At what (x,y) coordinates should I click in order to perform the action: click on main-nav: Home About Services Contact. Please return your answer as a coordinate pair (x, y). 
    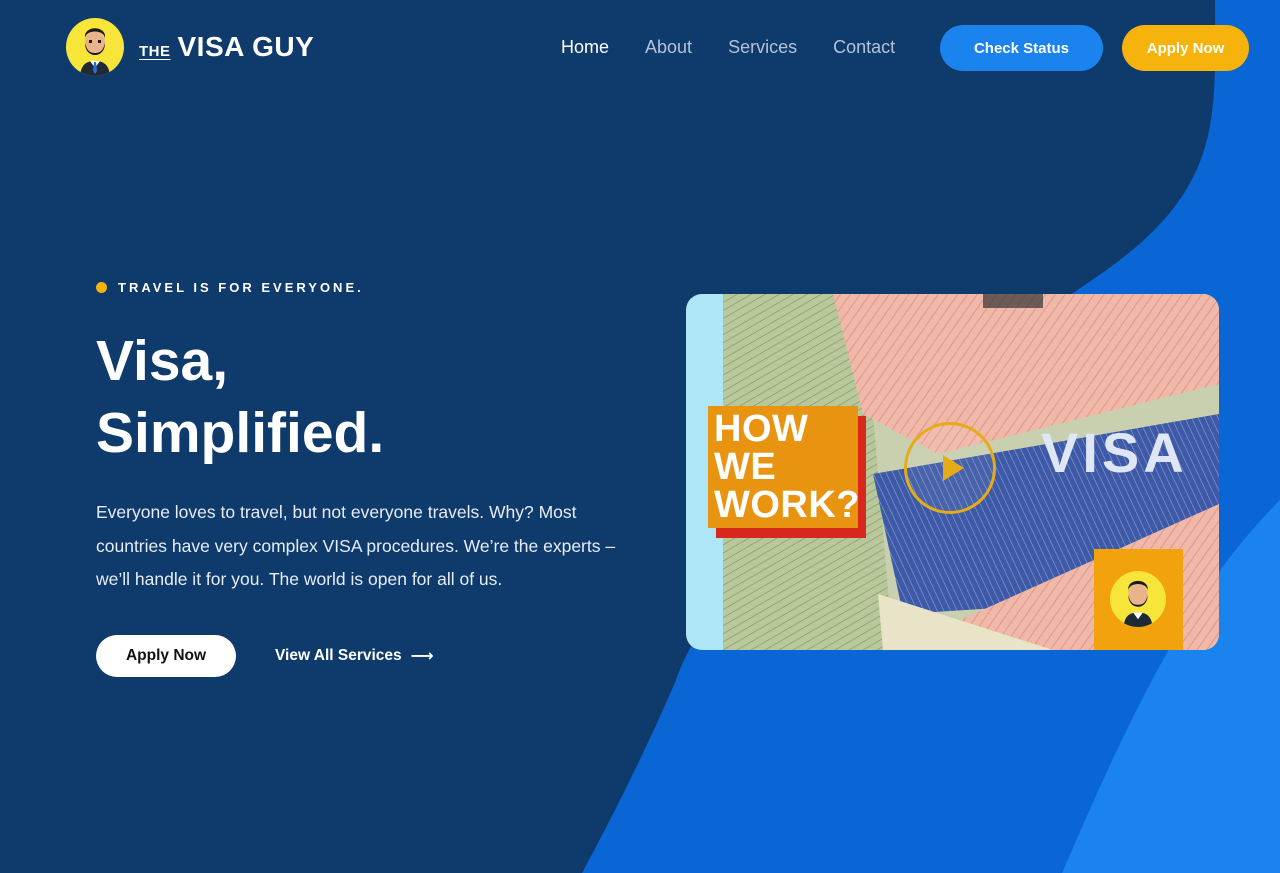
    Looking at the image, I should click on (746, 47).